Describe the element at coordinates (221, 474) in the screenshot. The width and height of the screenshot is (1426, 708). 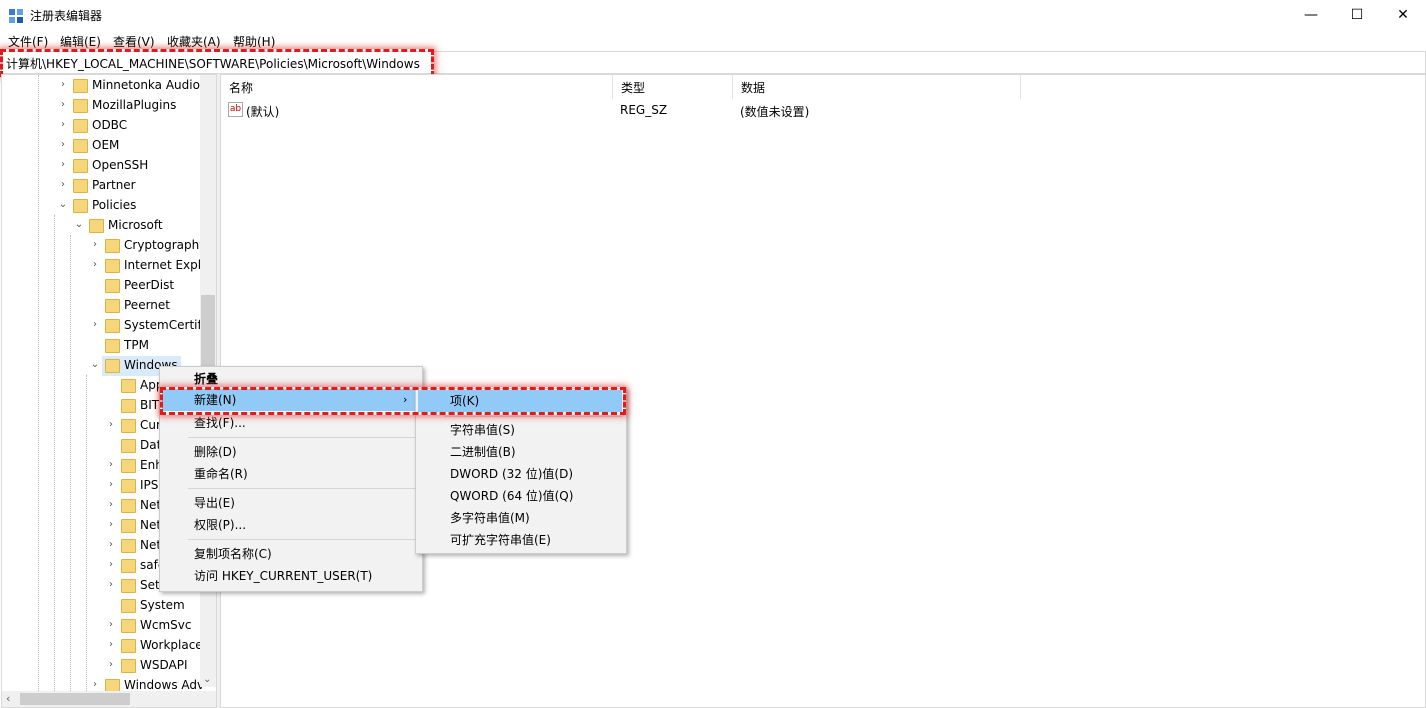
I see `menu-item-rename: 重命名(R)` at that location.